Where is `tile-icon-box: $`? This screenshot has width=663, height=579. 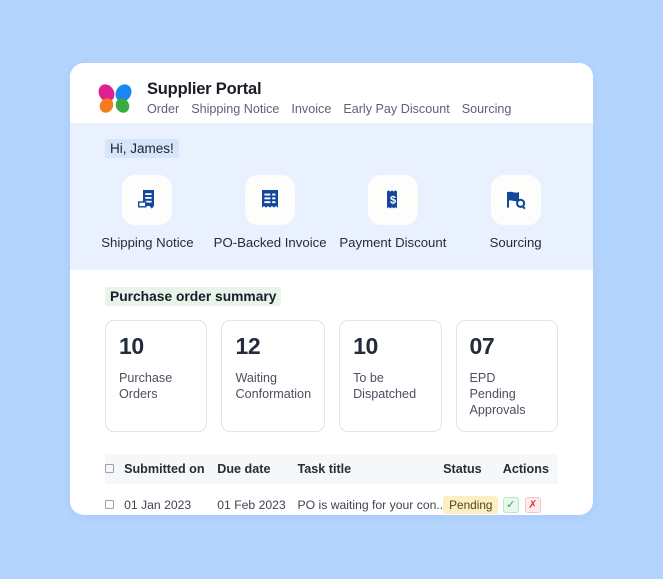
tile-icon-box: $ is located at coordinates (392, 200).